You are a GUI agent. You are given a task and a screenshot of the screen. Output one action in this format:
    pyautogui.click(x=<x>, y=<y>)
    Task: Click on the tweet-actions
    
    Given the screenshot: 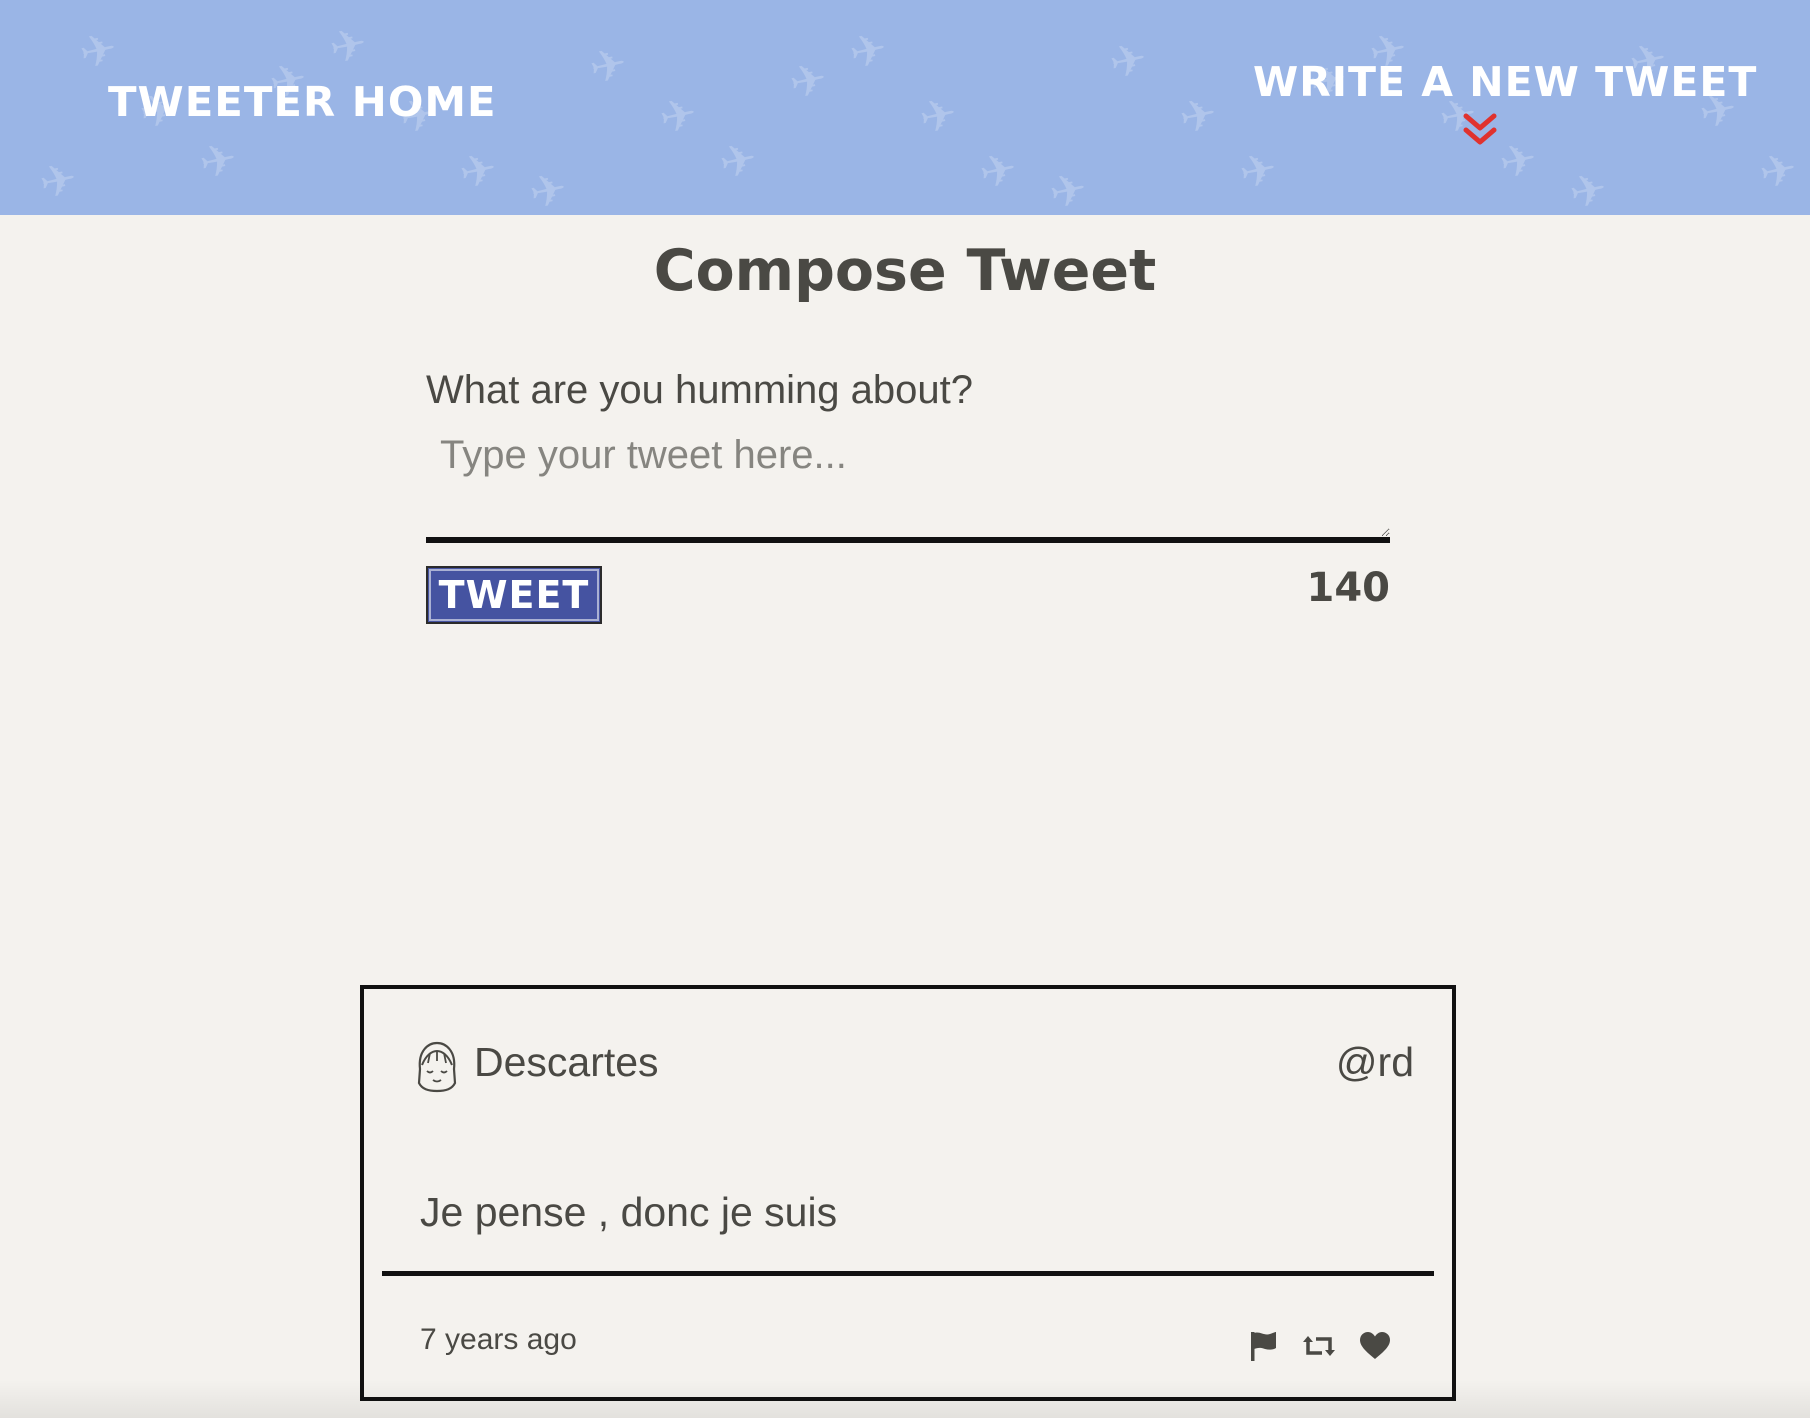 What is the action you would take?
    pyautogui.click(x=1319, y=1346)
    